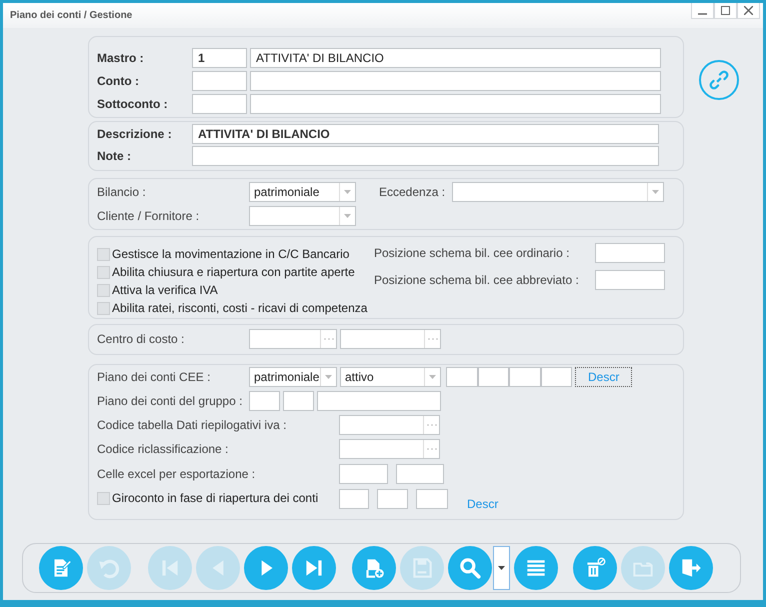 The width and height of the screenshot is (766, 607). What do you see at coordinates (476, 280) in the screenshot?
I see `field-label: Posizione schema bil. cee abbreviato :` at bounding box center [476, 280].